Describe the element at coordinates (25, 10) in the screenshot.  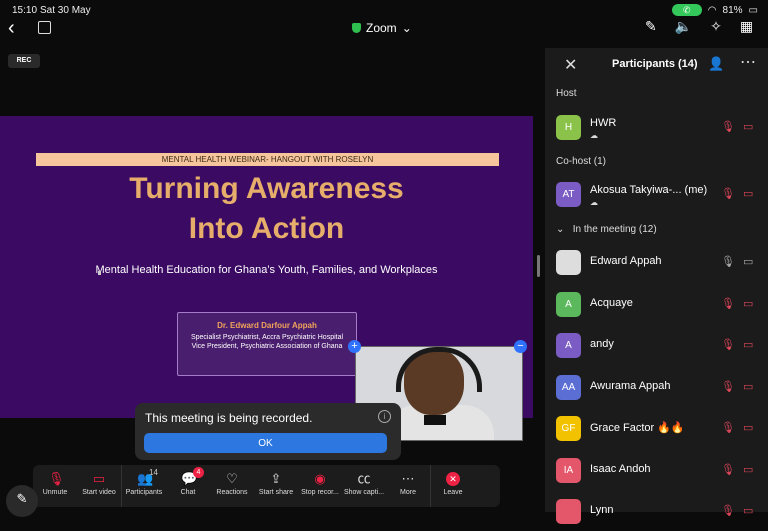
I see `status-time: 15:10` at that location.